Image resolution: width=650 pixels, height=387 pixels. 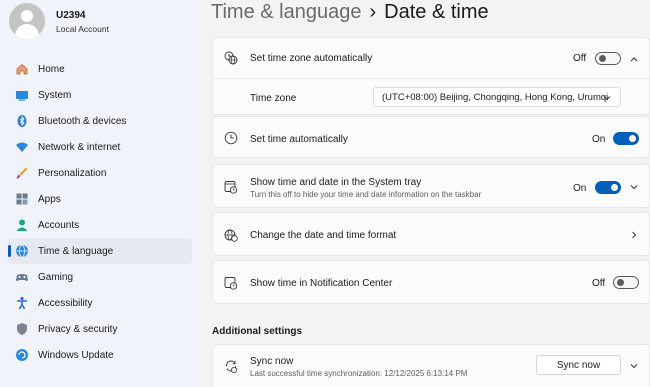 I want to click on sidebar-item-bluetooth: Bluetooth & devices, so click(x=100, y=121).